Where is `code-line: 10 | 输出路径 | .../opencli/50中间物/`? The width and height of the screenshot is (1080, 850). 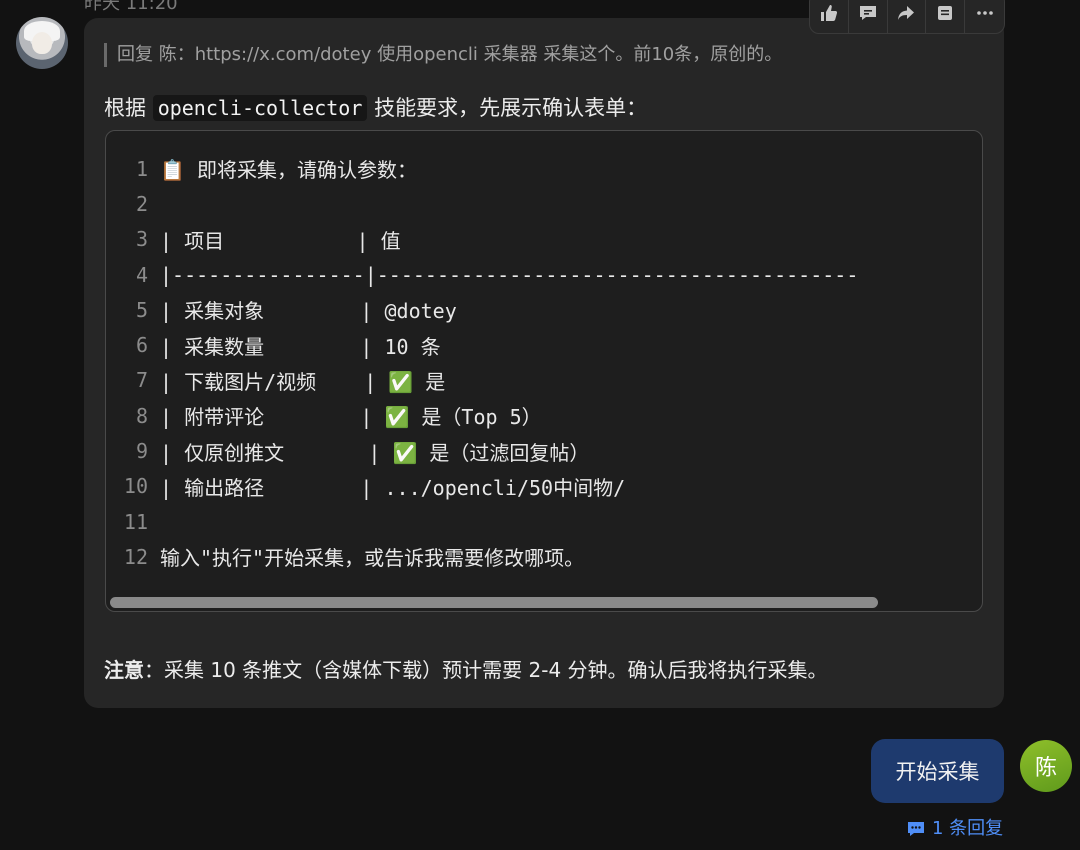 code-line: 10 | 输出路径 | .../opencli/50中间物/ is located at coordinates (482, 486).